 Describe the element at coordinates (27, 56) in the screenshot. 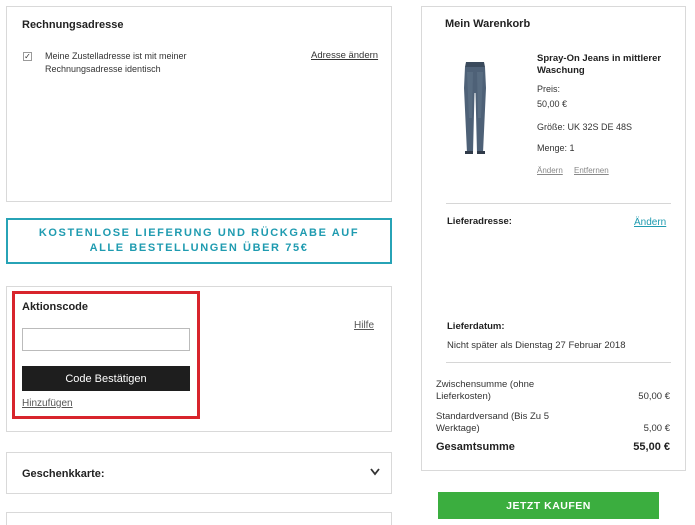

I see `same-address-checkbox: ✓` at that location.